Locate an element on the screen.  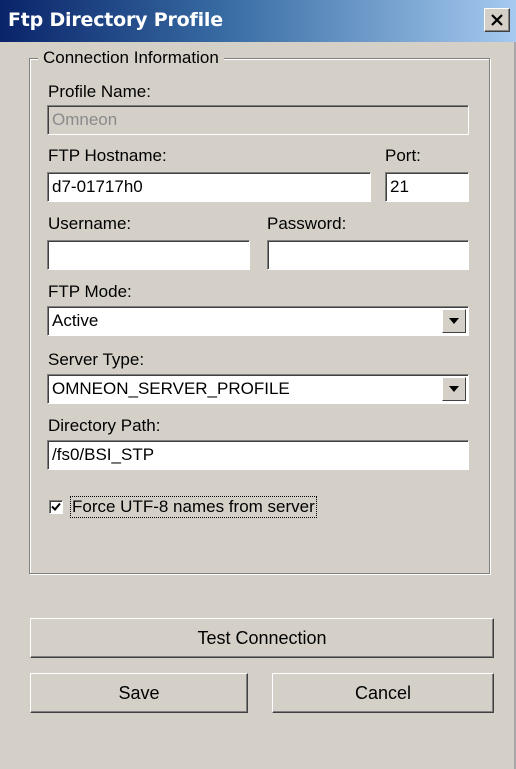
username-label: Username: is located at coordinates (90, 223).